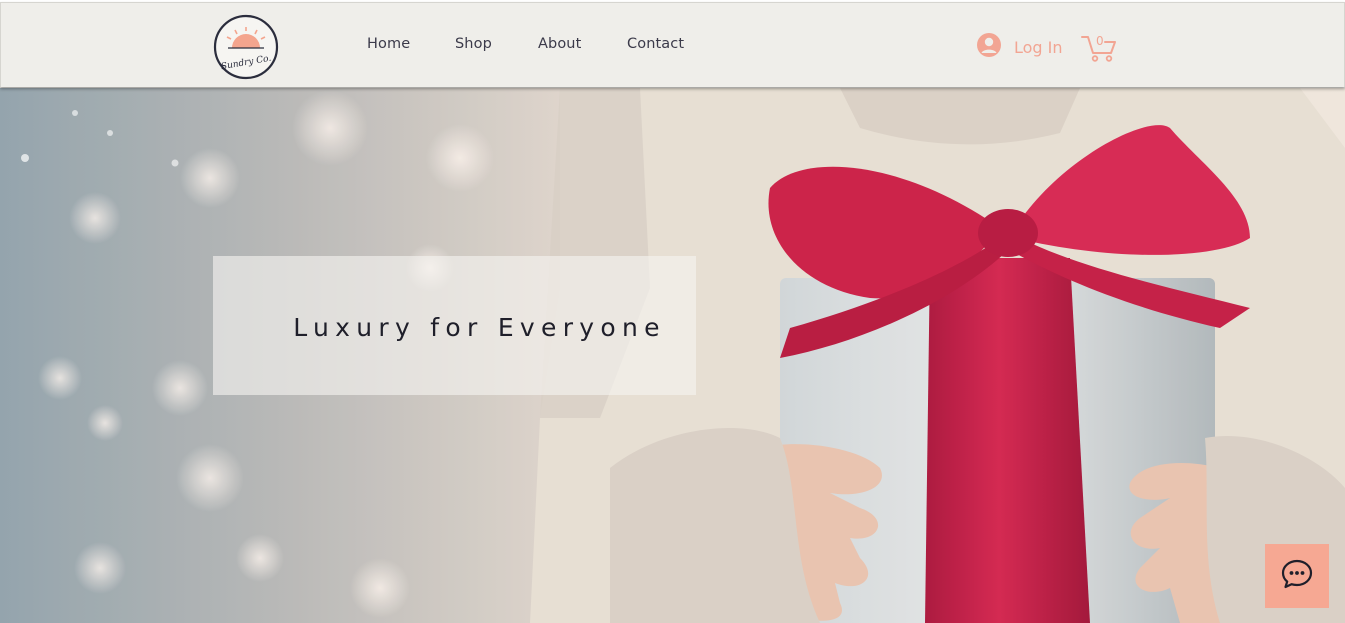  I want to click on nav-item-about: About, so click(559, 44).